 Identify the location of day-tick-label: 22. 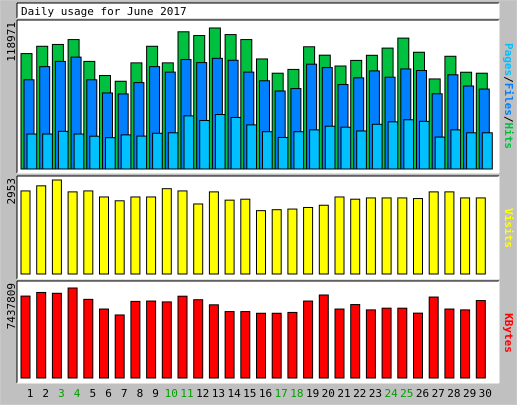
(359, 393).